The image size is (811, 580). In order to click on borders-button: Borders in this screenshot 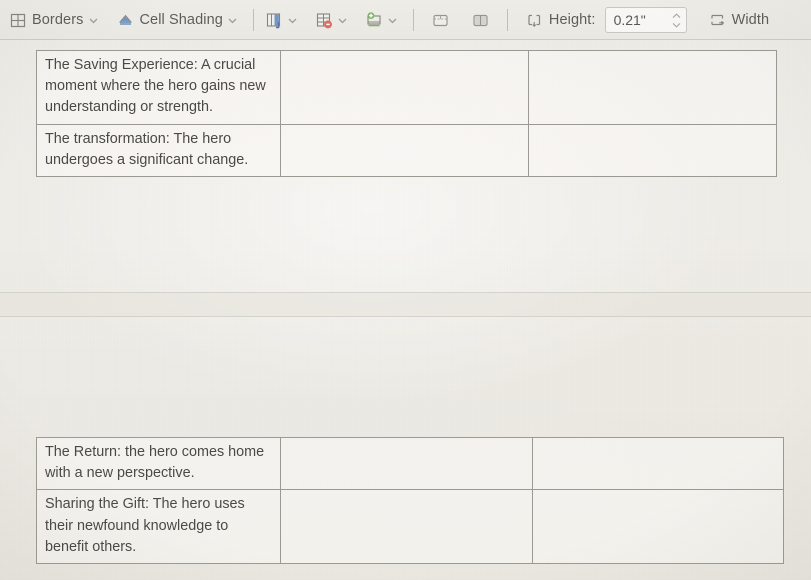, I will do `click(53, 20)`.